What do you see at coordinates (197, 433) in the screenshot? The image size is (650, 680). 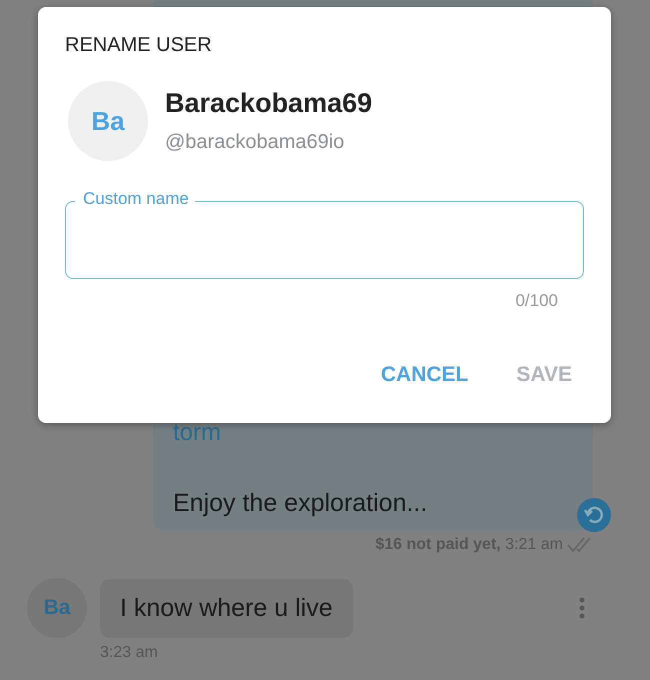 I see `message-link: torm` at bounding box center [197, 433].